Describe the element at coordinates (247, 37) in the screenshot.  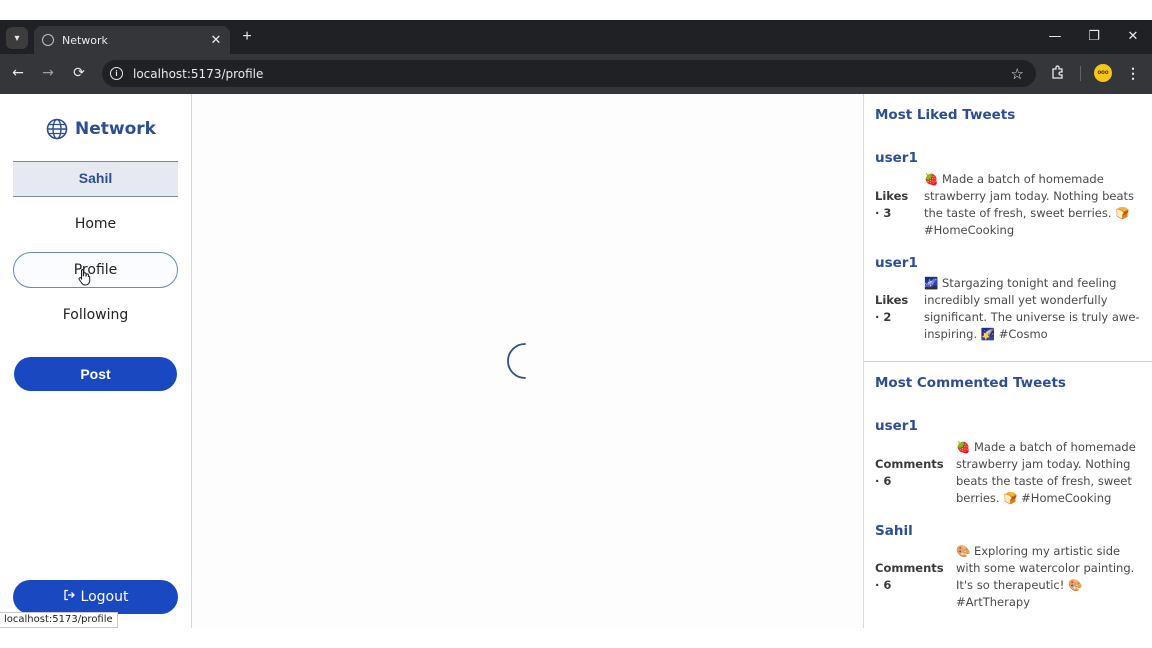
I see `new-tab-icon: +` at that location.